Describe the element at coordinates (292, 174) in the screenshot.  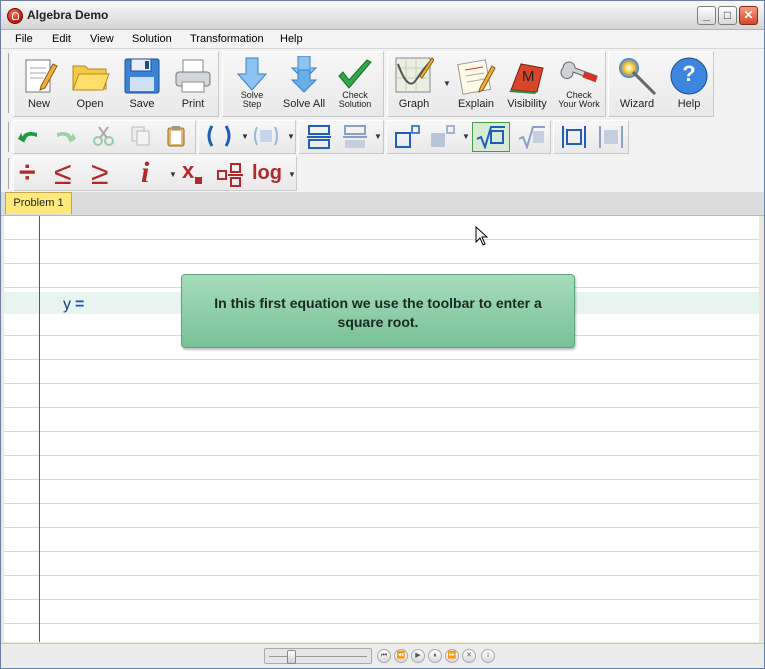
I see `log-dropdown-icon: ▼` at that location.